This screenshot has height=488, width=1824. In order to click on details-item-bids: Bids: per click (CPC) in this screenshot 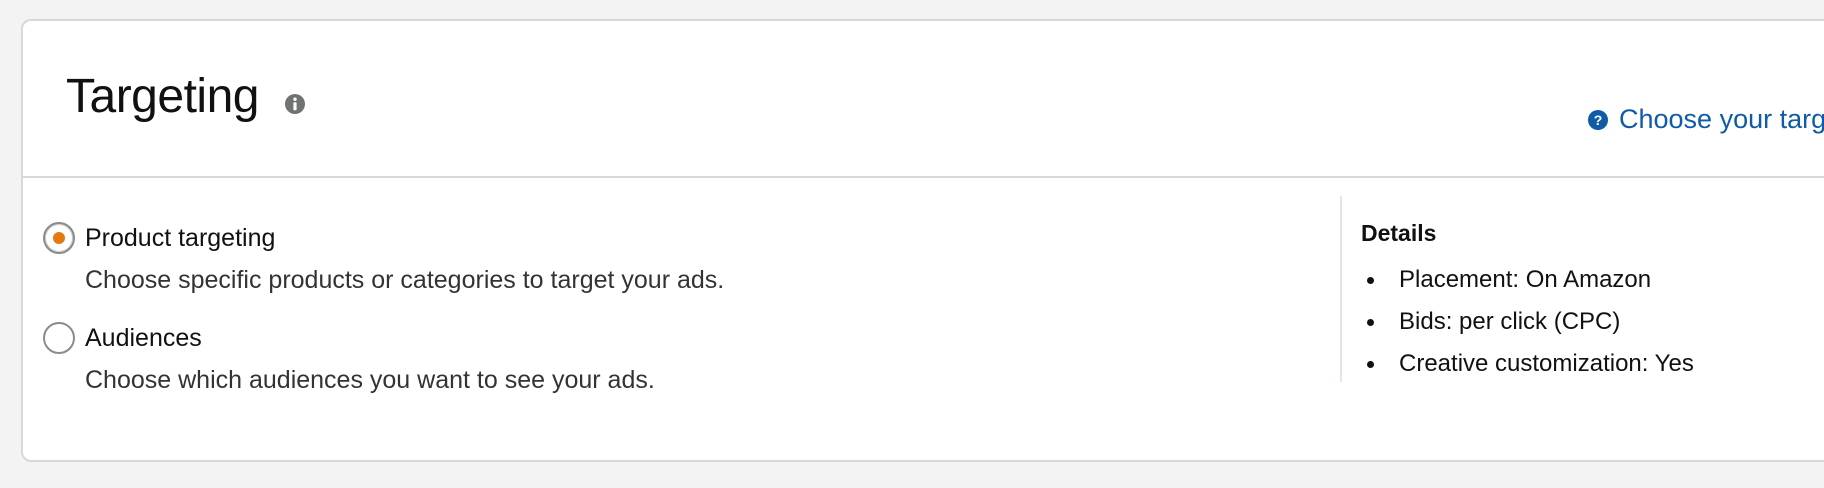, I will do `click(1527, 322)`.